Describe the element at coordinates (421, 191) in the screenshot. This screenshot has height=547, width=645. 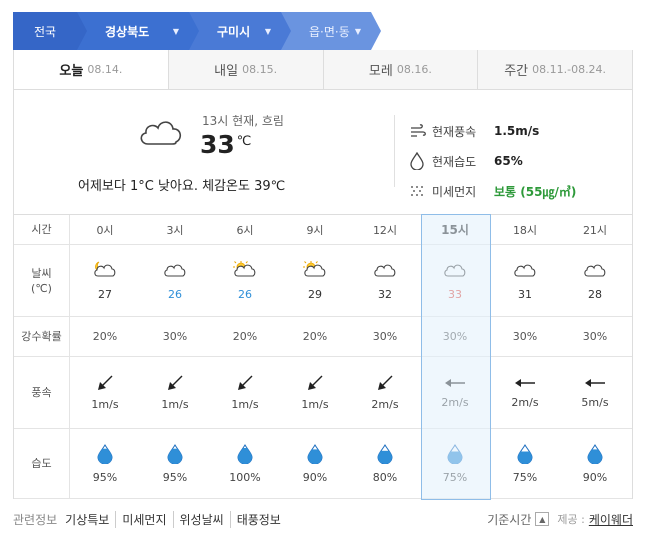
I see `dust-icon` at that location.